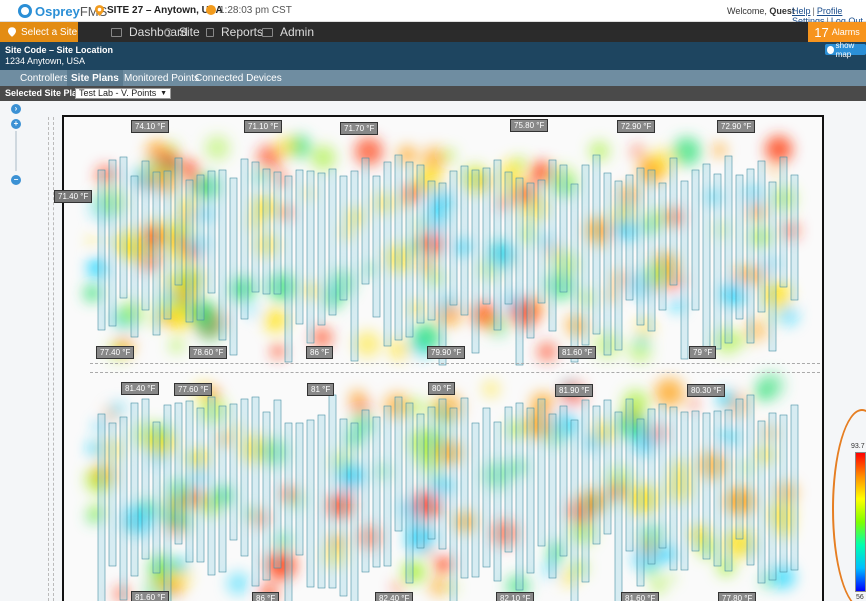  Describe the element at coordinates (45, 61) in the screenshot. I see `site-address: 1234 Anytown, USA` at that location.